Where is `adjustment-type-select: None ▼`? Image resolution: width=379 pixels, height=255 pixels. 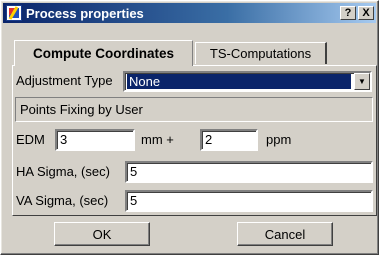
adjustment-type-select: None ▼ is located at coordinates (247, 81).